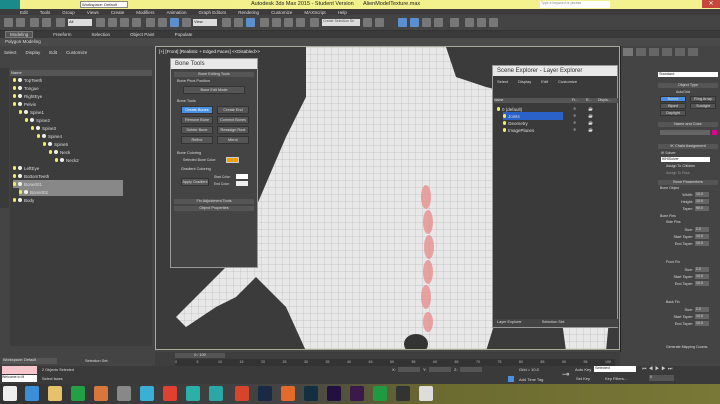  I want to click on y-coord-field, so click(440, 369).